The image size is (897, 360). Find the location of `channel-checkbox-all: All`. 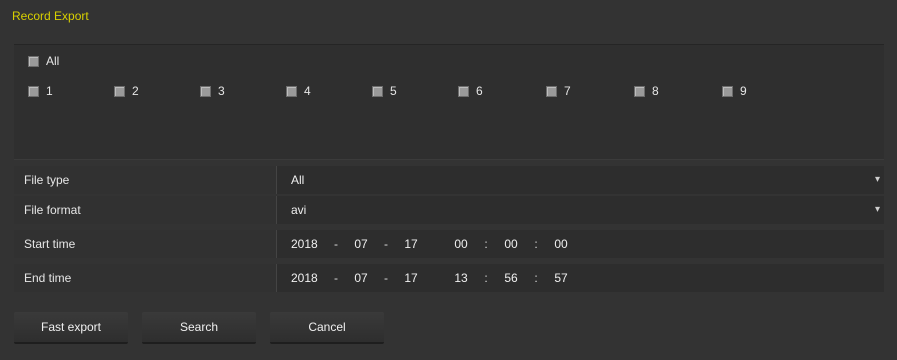

channel-checkbox-all: All is located at coordinates (43, 61).